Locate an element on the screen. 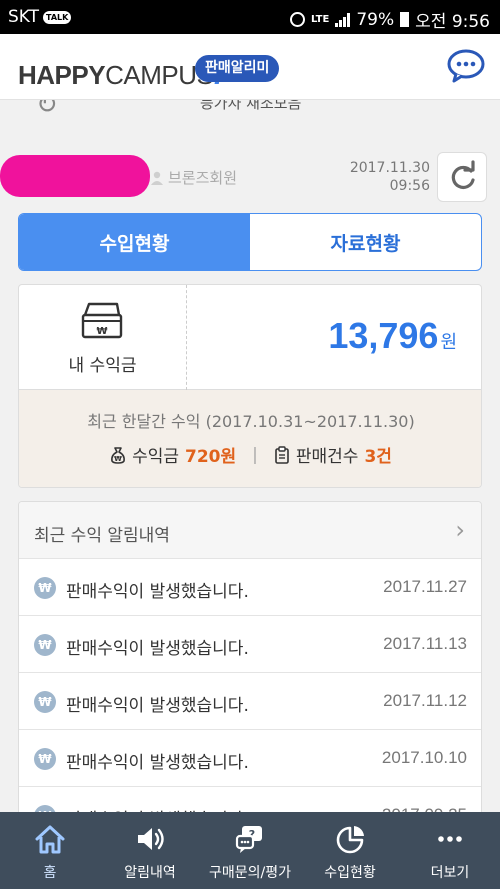  refresh-button is located at coordinates (462, 177).